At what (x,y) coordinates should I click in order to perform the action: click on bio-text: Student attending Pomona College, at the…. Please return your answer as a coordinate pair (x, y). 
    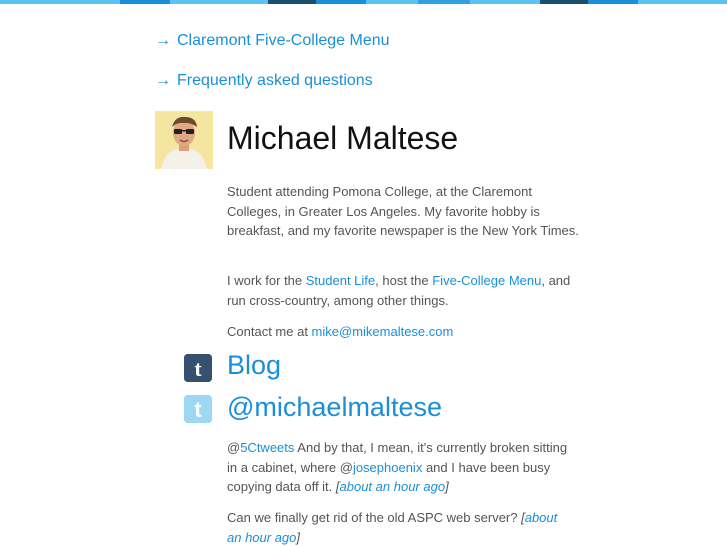
    Looking at the image, I should click on (403, 211).